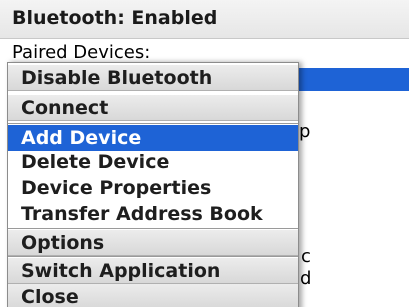  What do you see at coordinates (153, 243) in the screenshot?
I see `menu-item-options: Options` at bounding box center [153, 243].